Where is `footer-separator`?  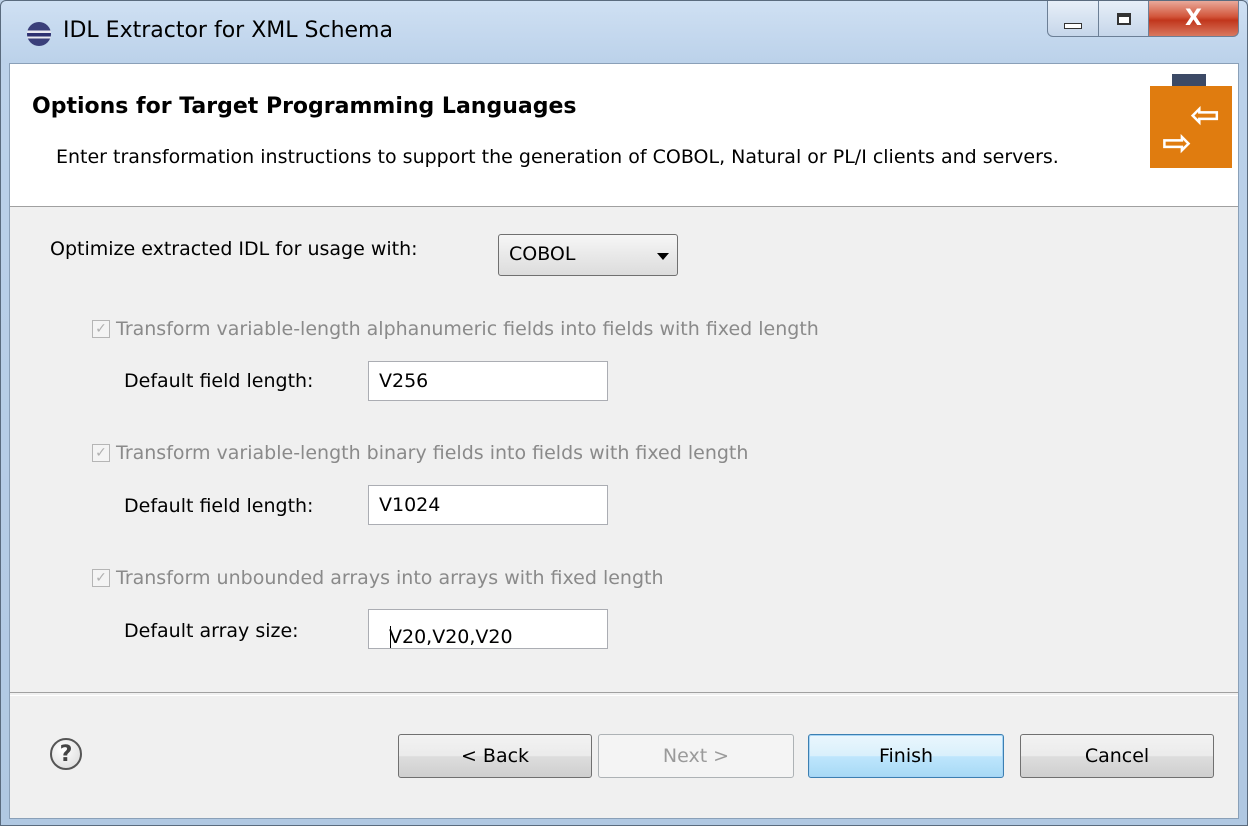
footer-separator is located at coordinates (624, 694).